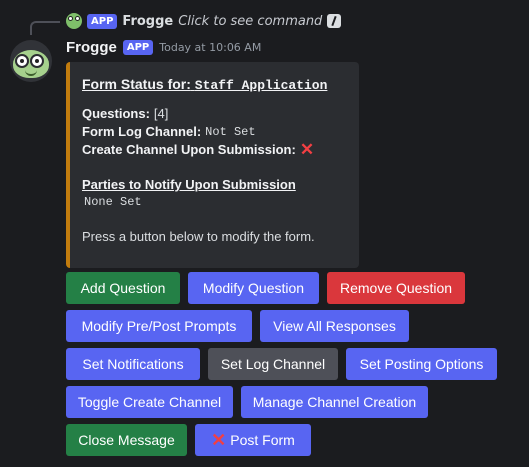  I want to click on embed-form-name: Staff_Application, so click(261, 85).